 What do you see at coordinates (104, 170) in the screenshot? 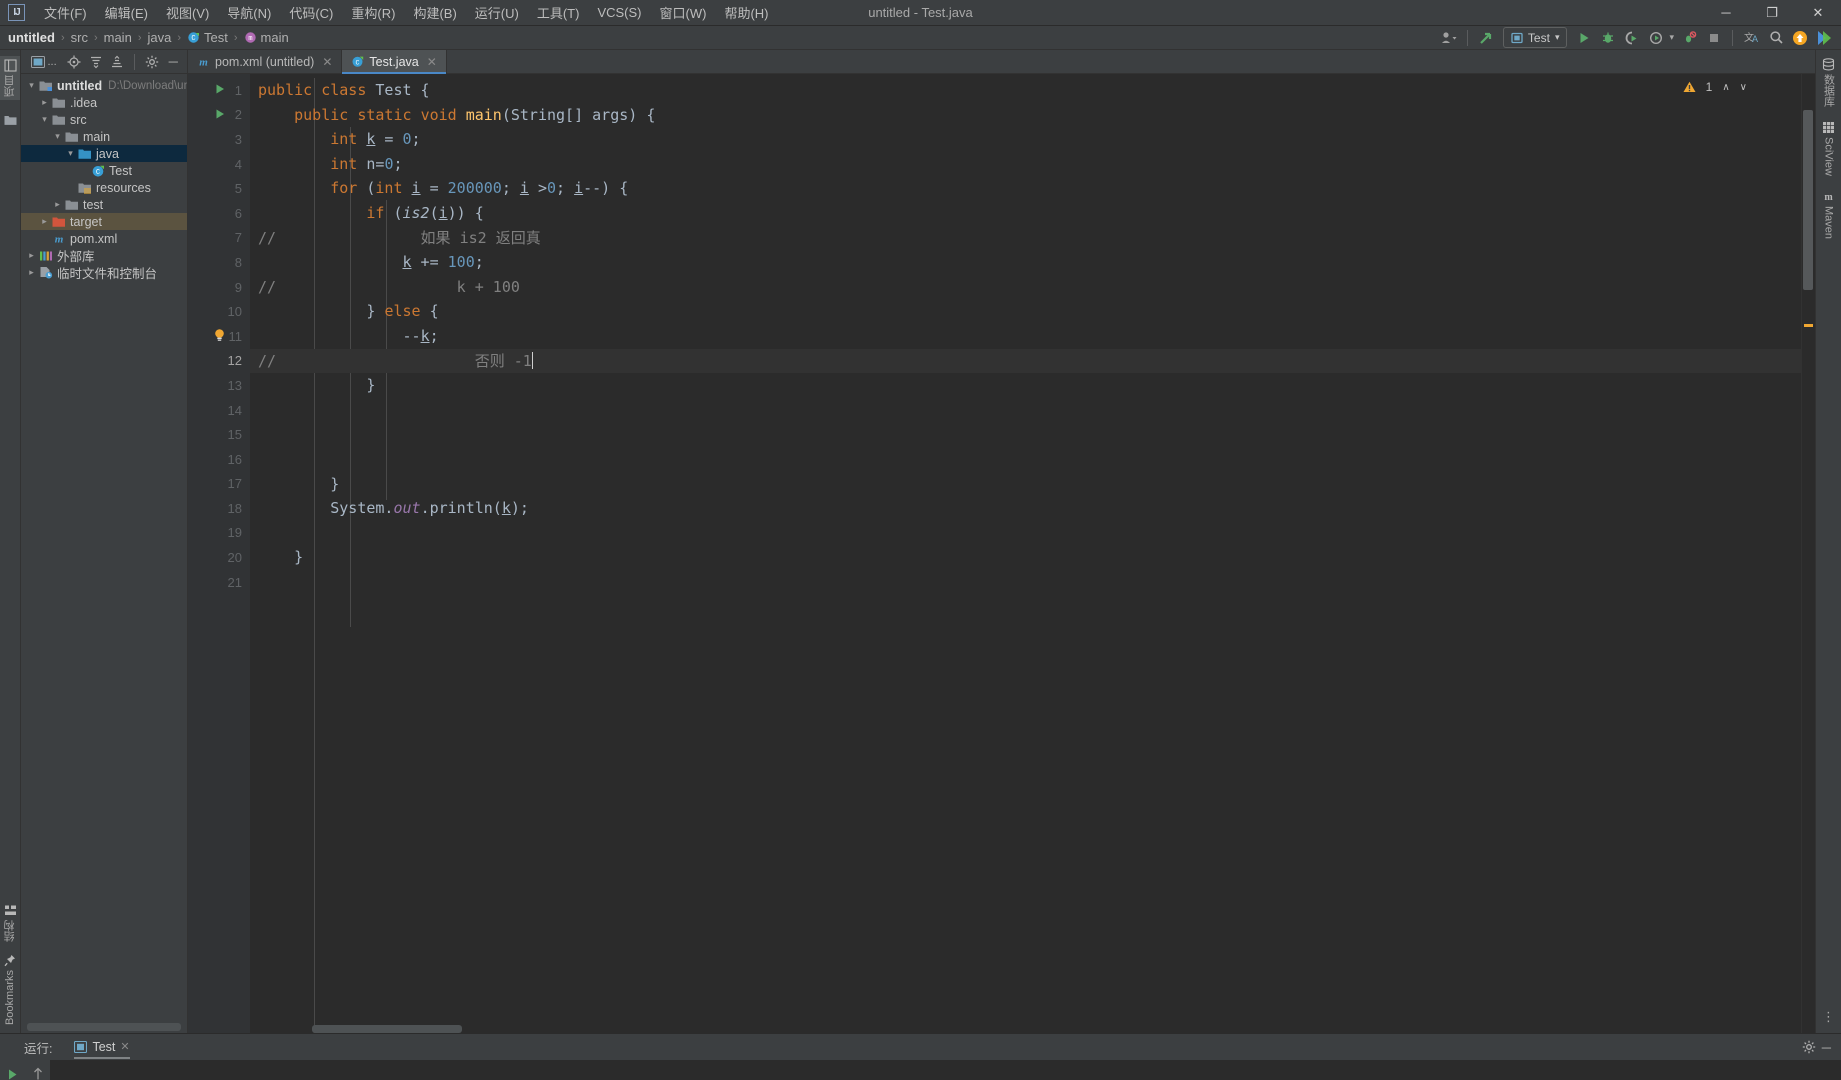
I see `tree-node-test-class: C Test` at bounding box center [104, 170].